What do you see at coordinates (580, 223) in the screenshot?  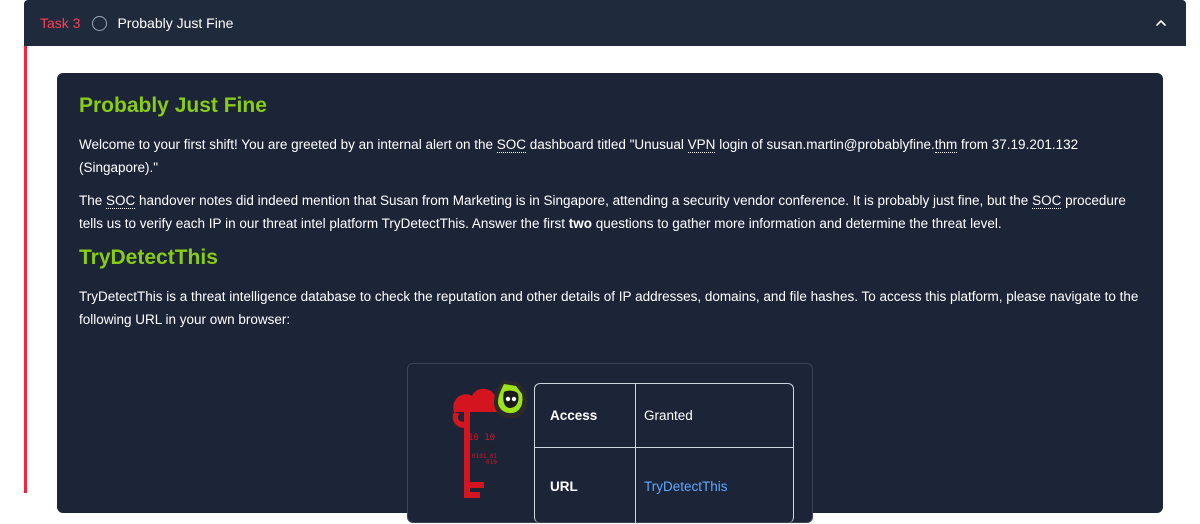 I see `bold-two: two` at bounding box center [580, 223].